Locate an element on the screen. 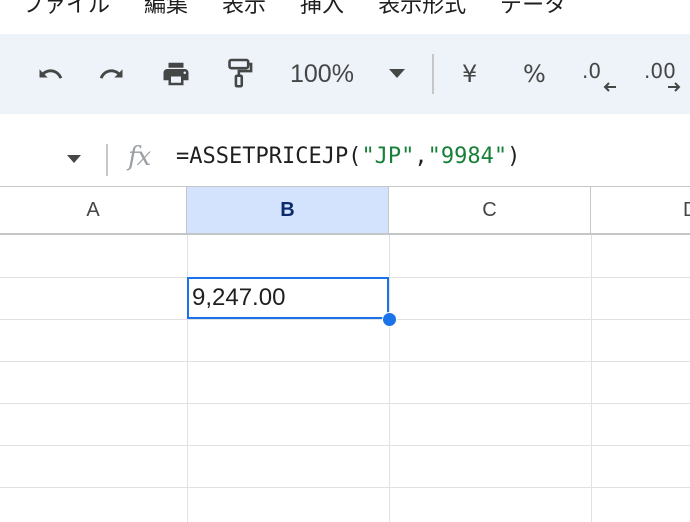 This screenshot has height=522, width=690. column-header-c: C is located at coordinates (490, 210).